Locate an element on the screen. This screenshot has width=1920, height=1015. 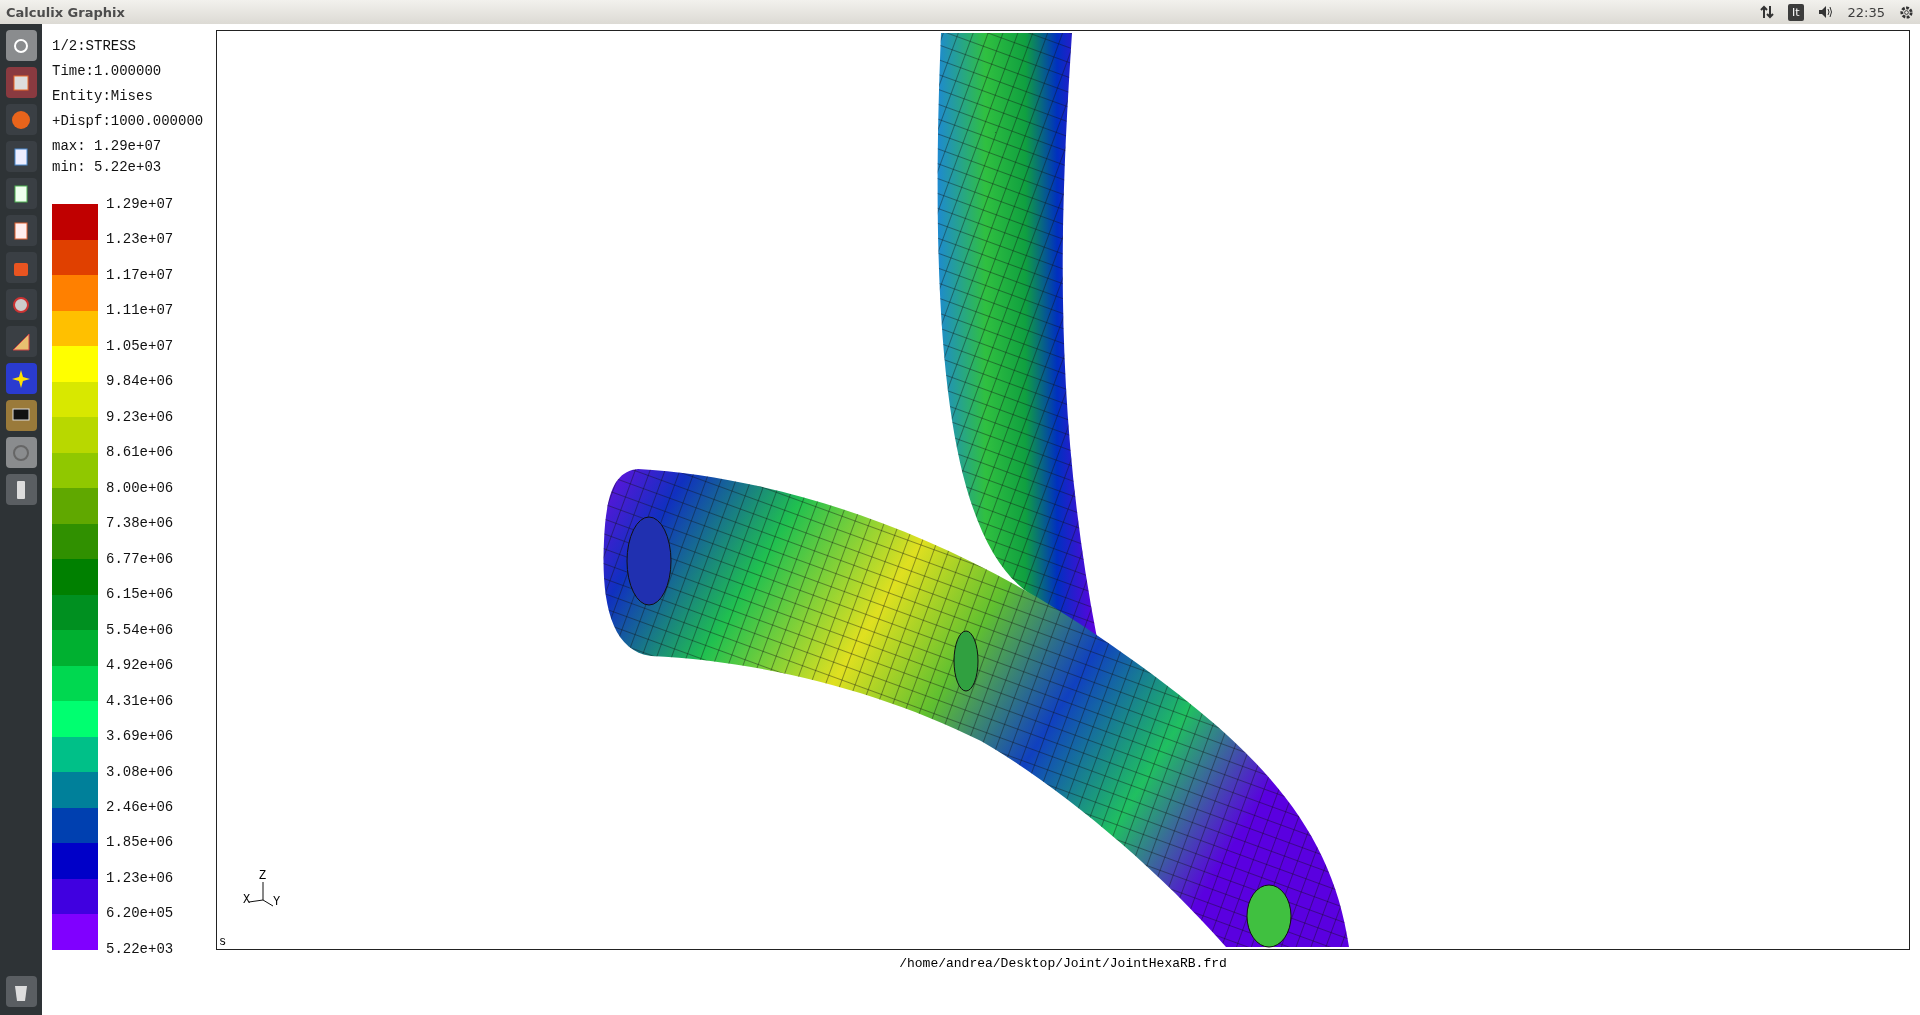
clock: 22:35 is located at coordinates (1866, 12).